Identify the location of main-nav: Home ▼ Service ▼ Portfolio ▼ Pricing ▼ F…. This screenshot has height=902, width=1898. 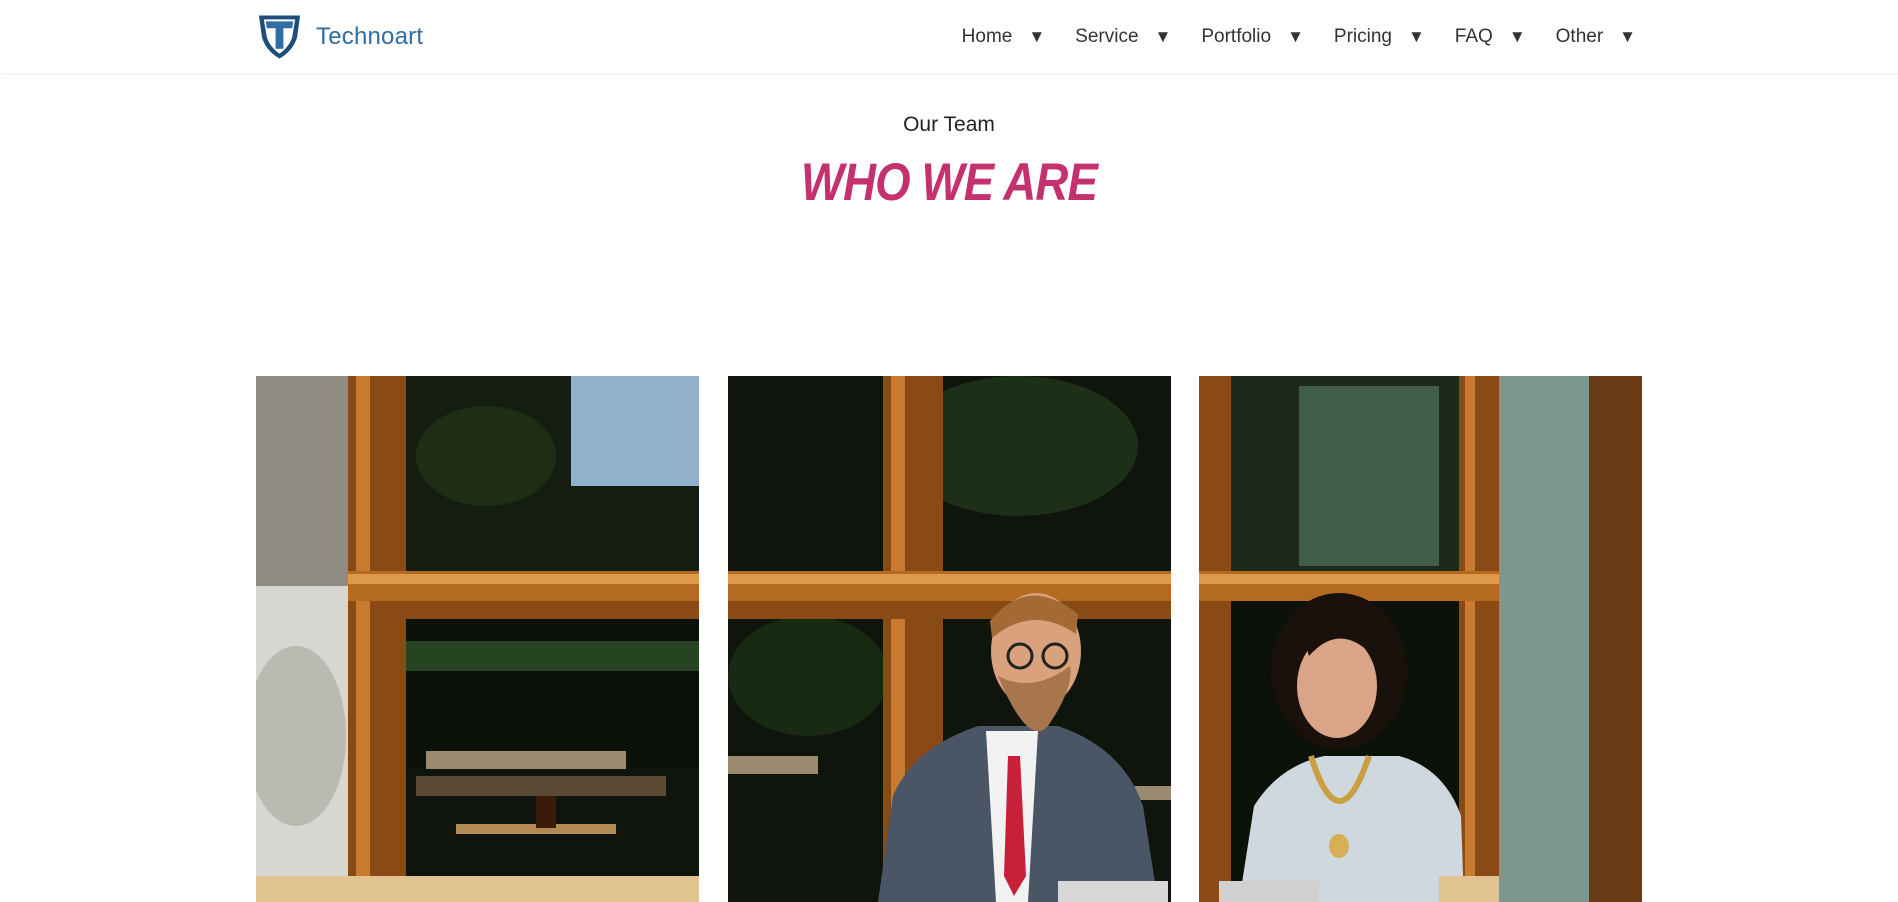
(1284, 37).